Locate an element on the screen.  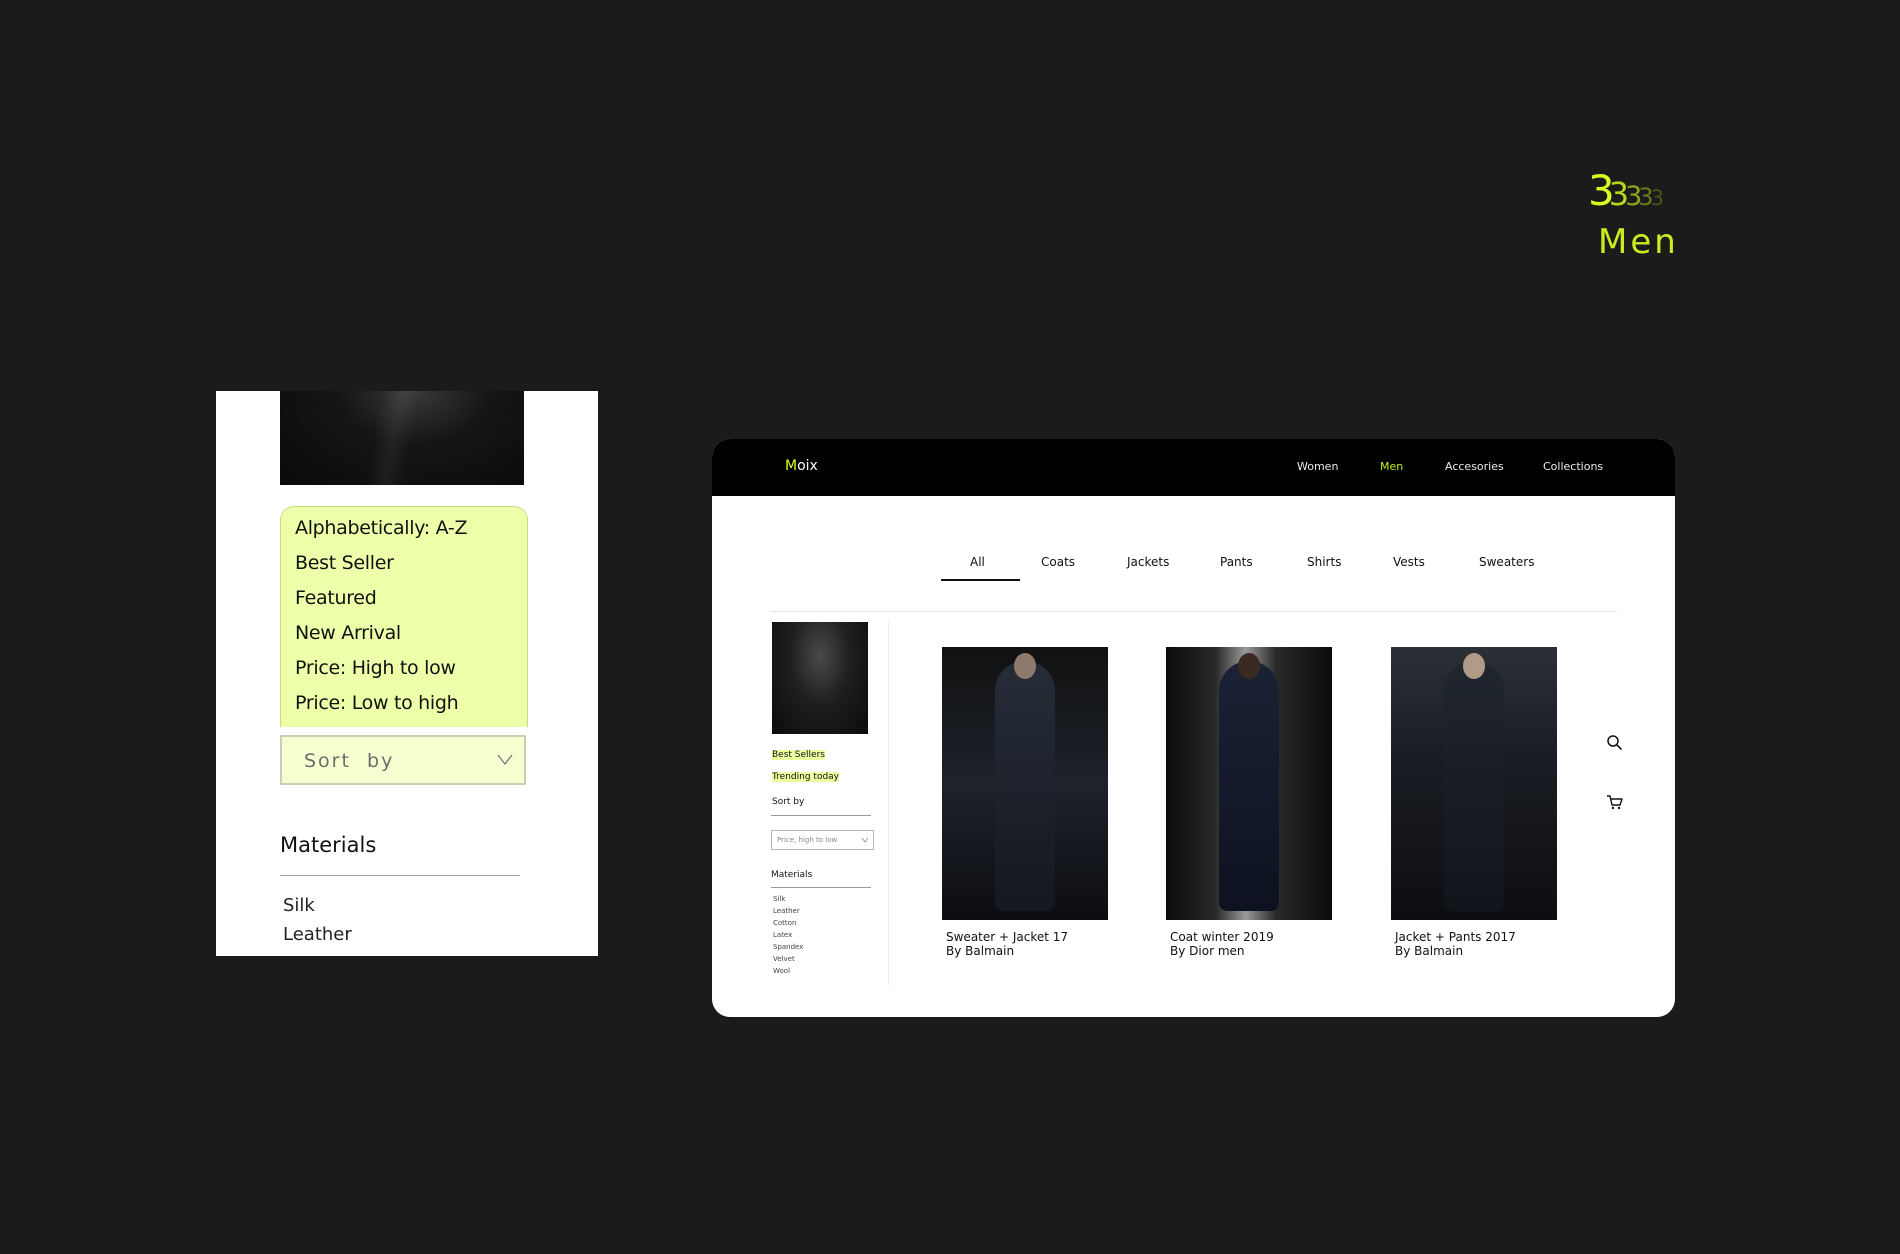
tab-shirts: Shirts is located at coordinates (1324, 562).